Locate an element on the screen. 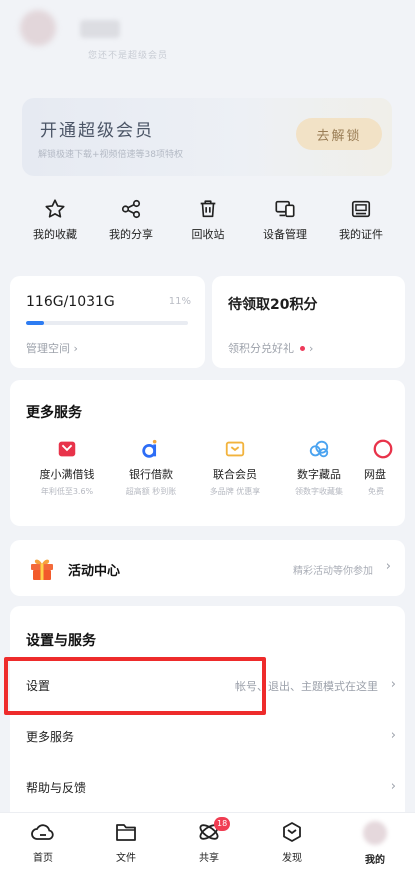  unlock-button: 去解锁 is located at coordinates (339, 134).